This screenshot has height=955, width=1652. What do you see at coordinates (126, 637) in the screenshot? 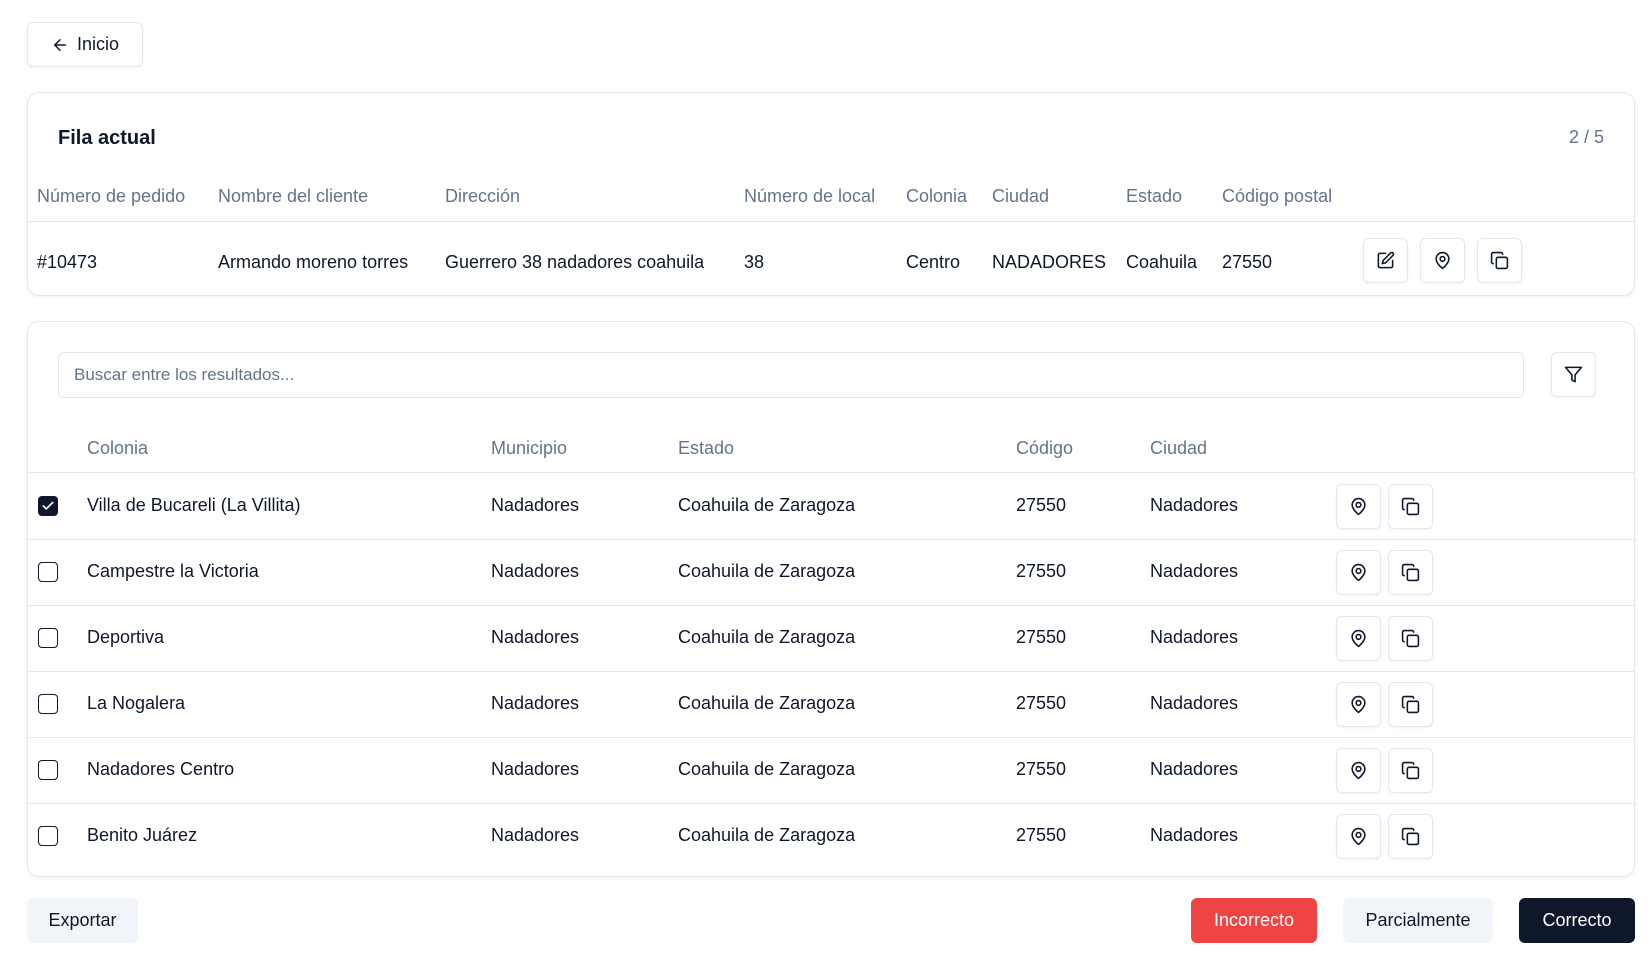
I see `colonia-cell: Deportiva` at bounding box center [126, 637].